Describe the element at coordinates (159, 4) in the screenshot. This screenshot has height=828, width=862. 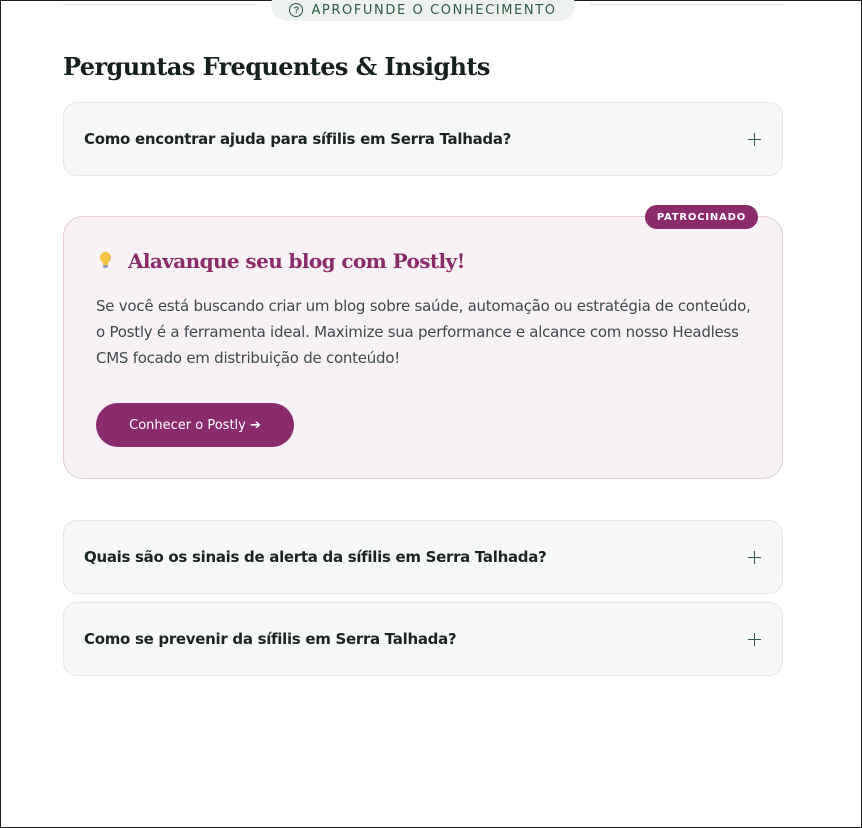
I see `divider-line-left` at that location.